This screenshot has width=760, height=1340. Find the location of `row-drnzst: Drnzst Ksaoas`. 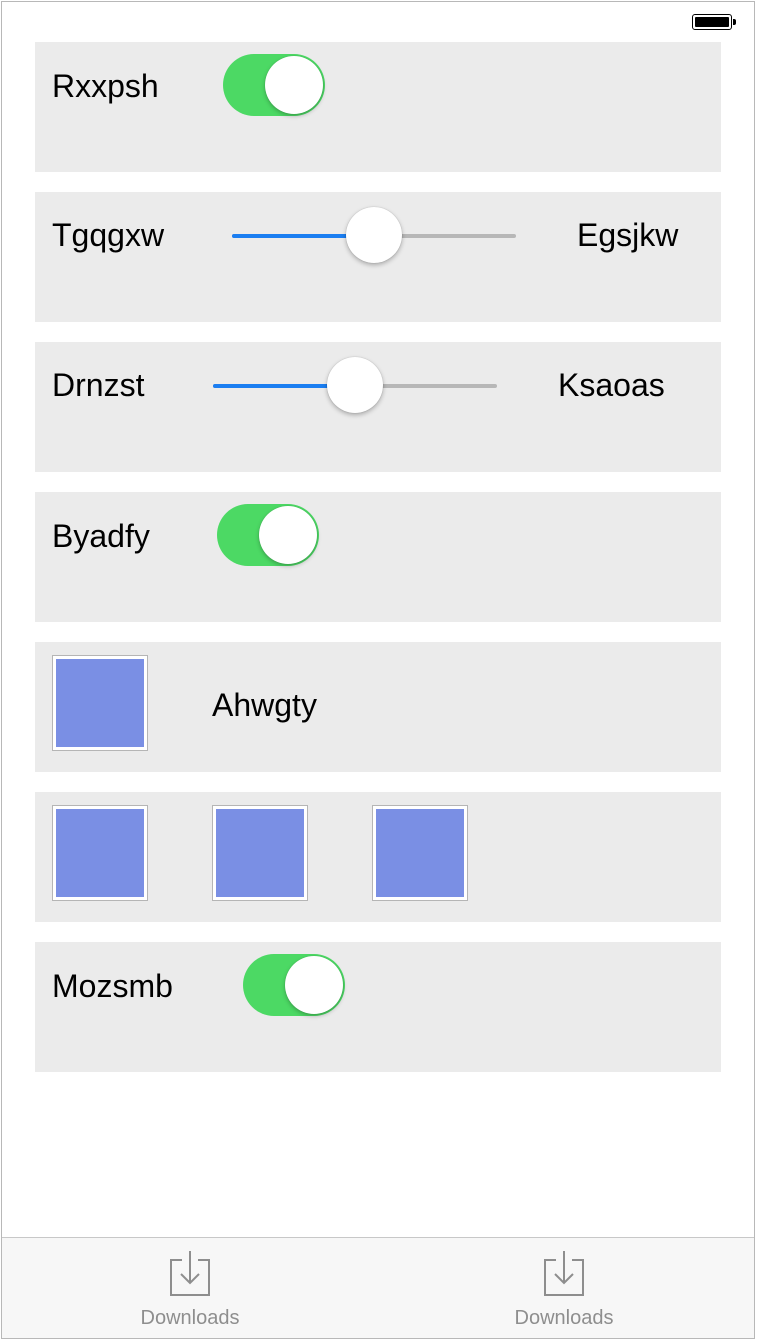

row-drnzst: Drnzst Ksaoas is located at coordinates (378, 407).